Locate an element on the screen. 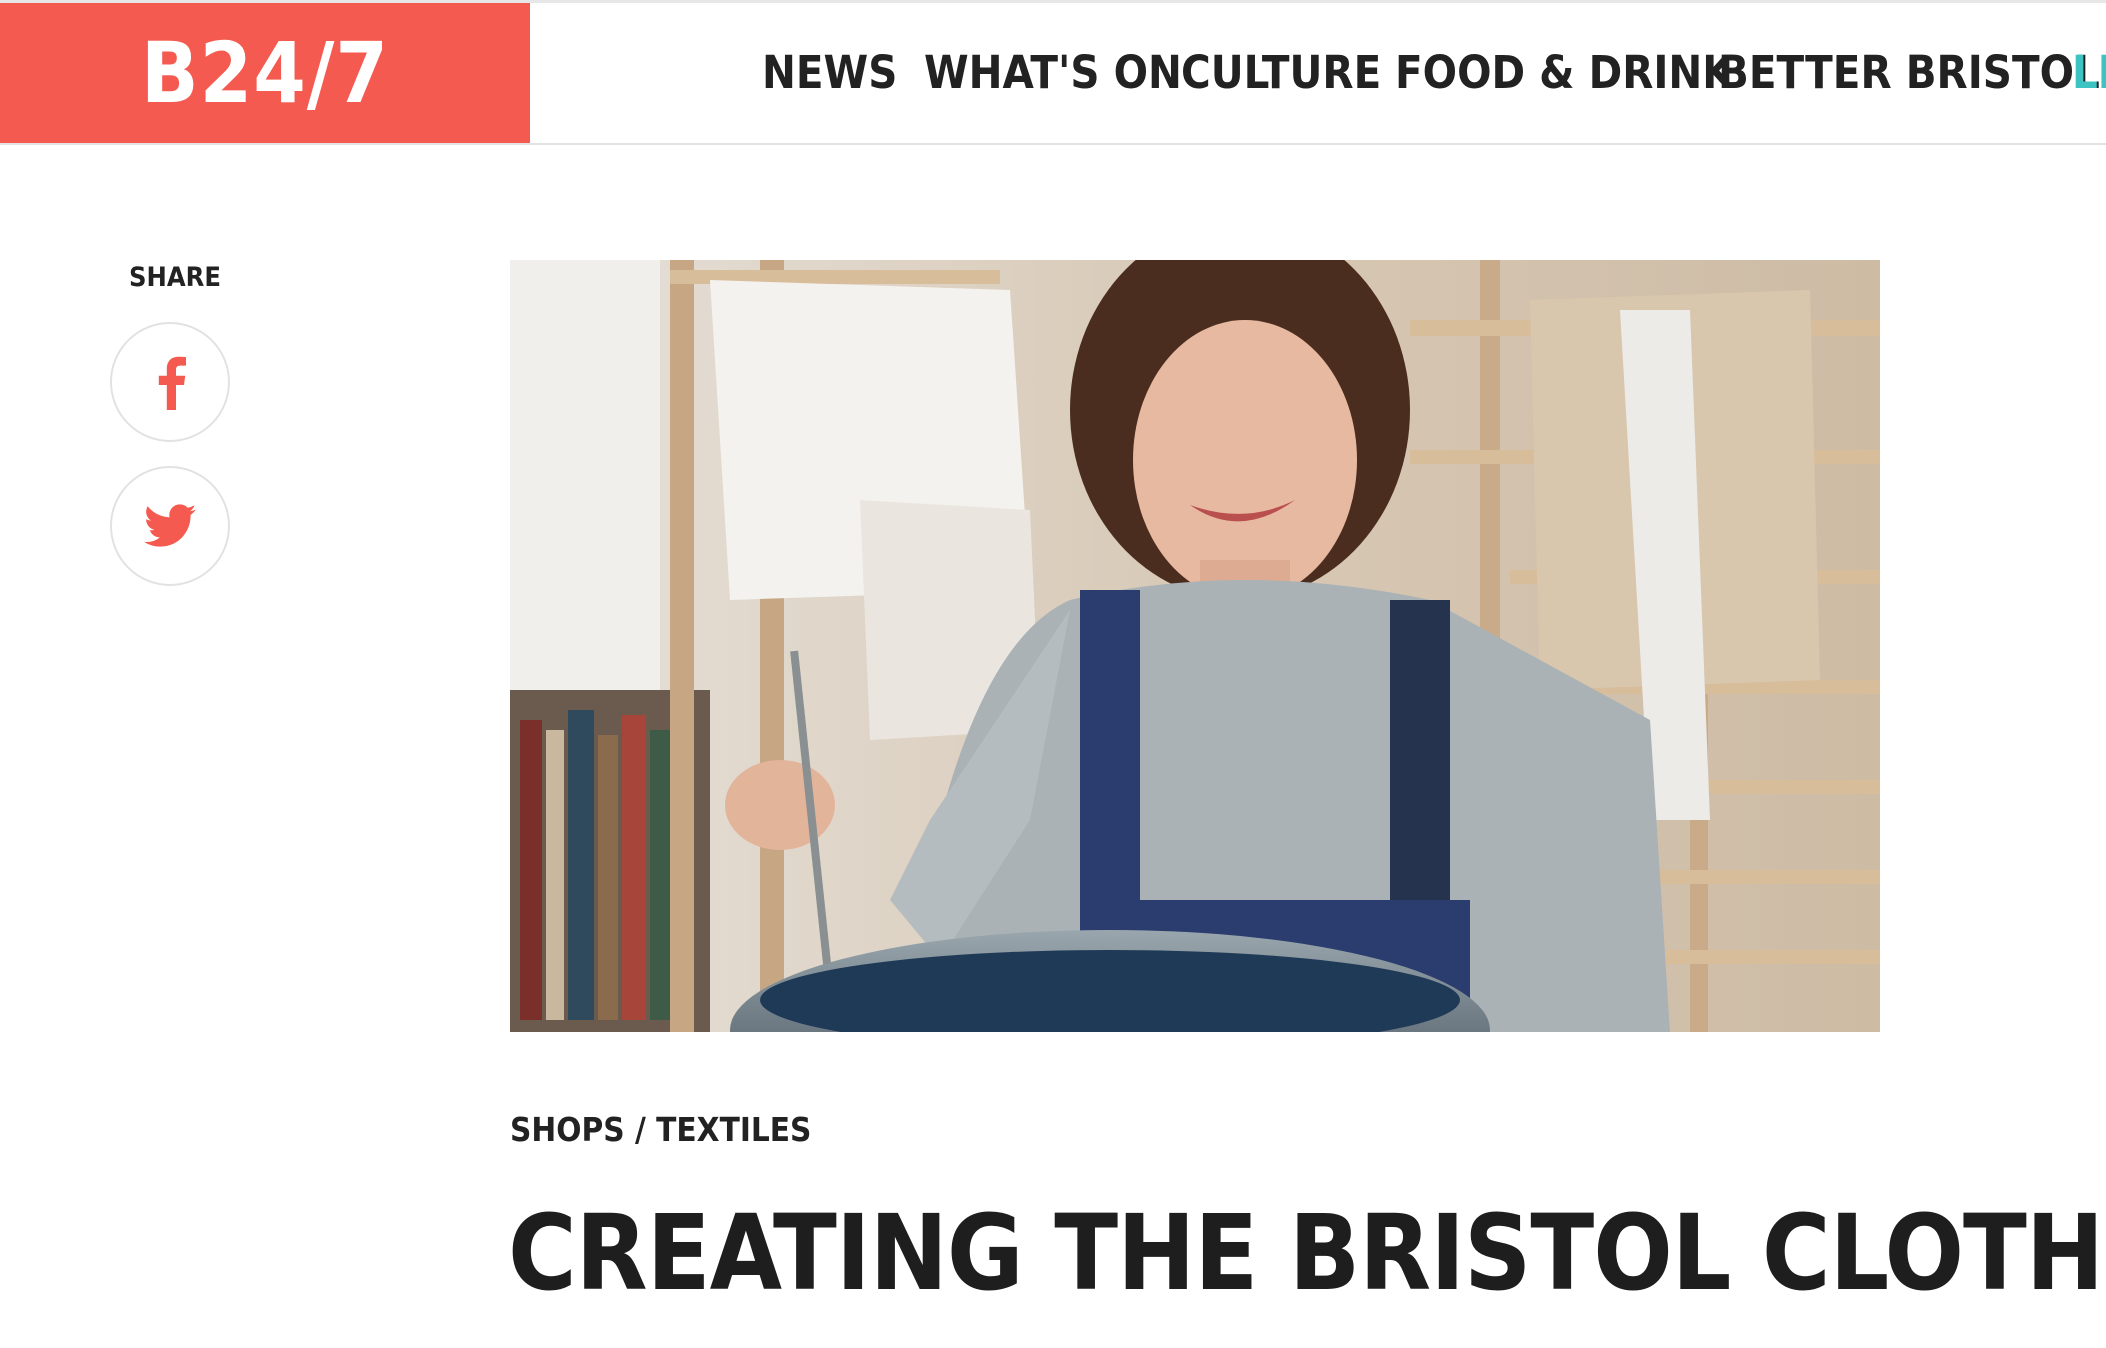  nav-item-better-bristol: BETTER BRISTOL is located at coordinates (1909, 73).